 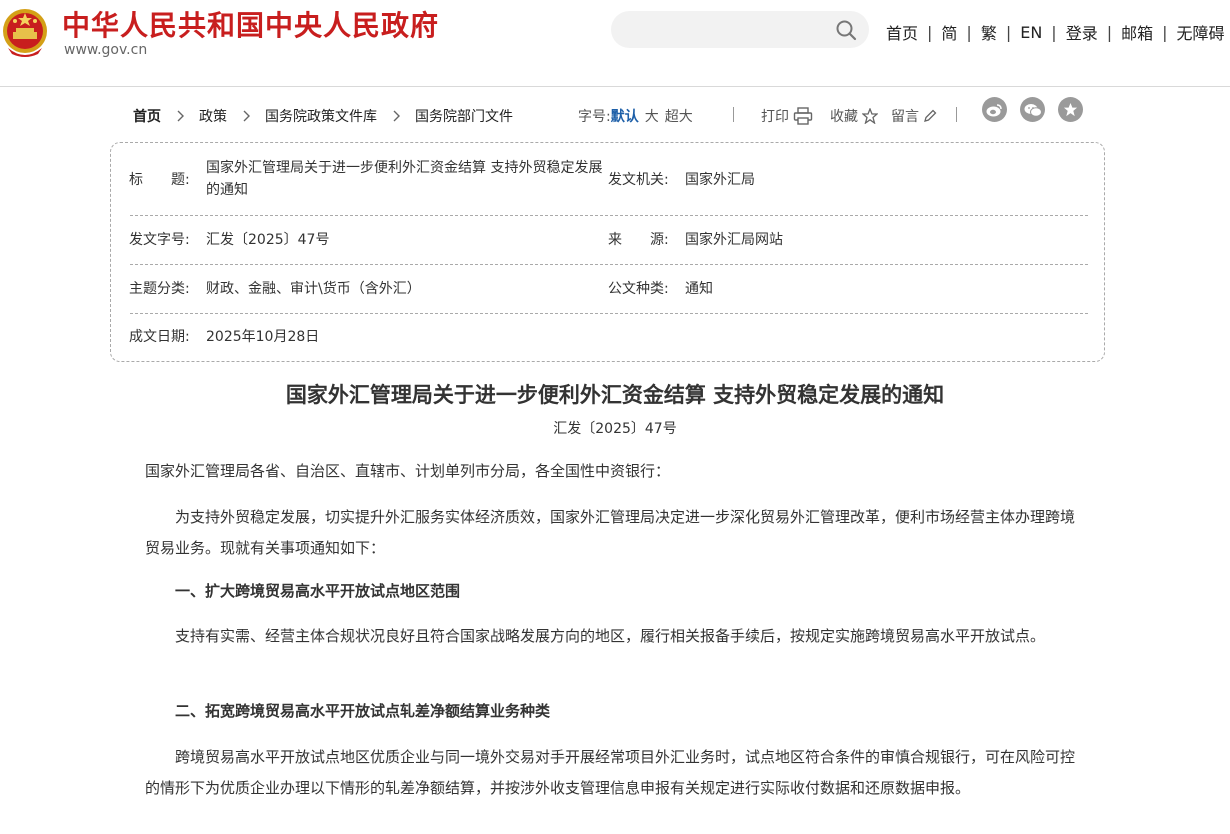 I want to click on font-size-default: 默认, so click(x=625, y=116).